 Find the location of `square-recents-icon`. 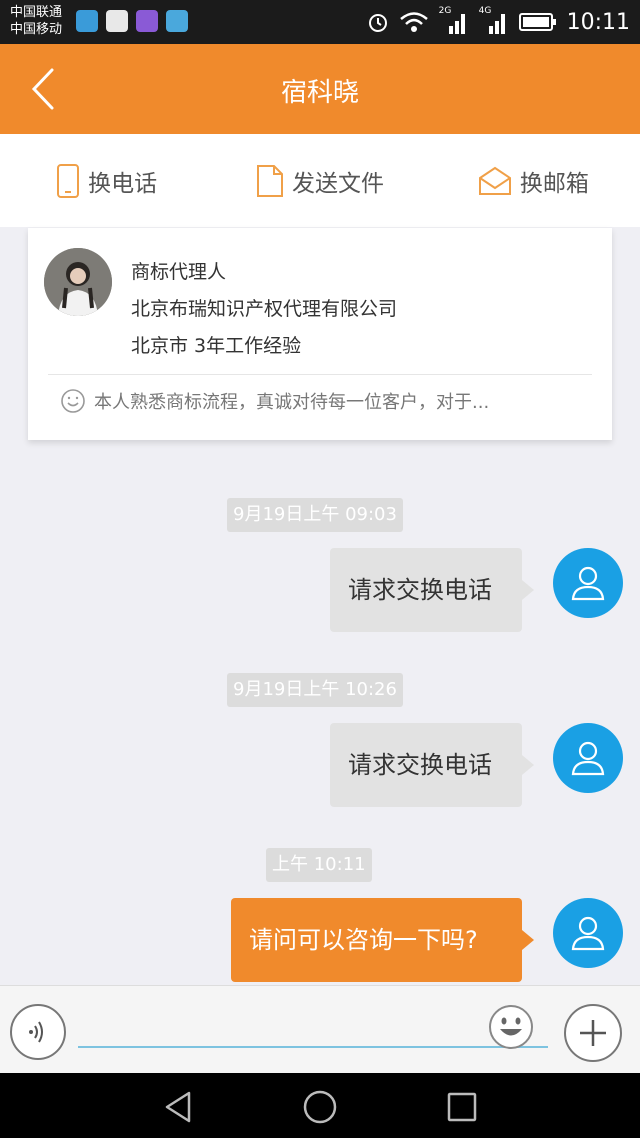

square-recents-icon is located at coordinates (462, 1107).